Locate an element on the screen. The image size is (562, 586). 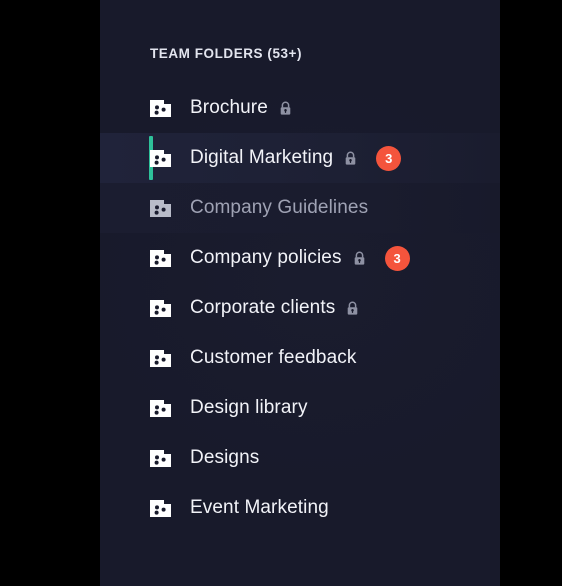
folder-row: Event Marketing is located at coordinates (300, 508).